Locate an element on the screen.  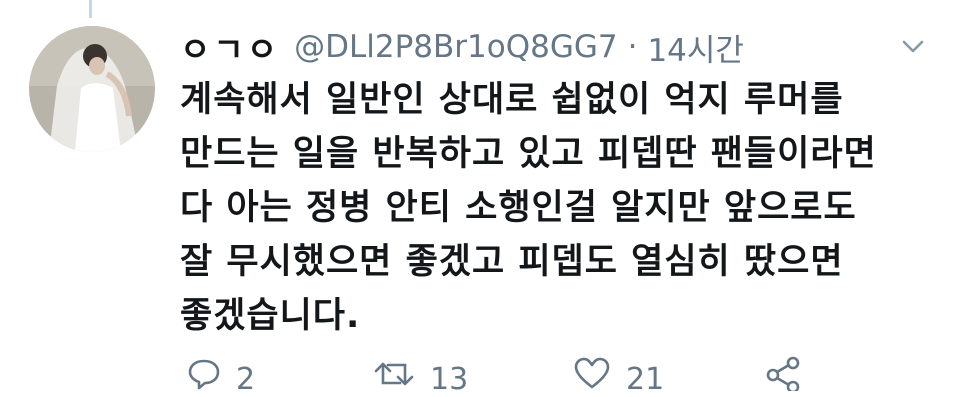
user-handle: @DLl2P8Br1oQ8GG7 is located at coordinates (456, 47).